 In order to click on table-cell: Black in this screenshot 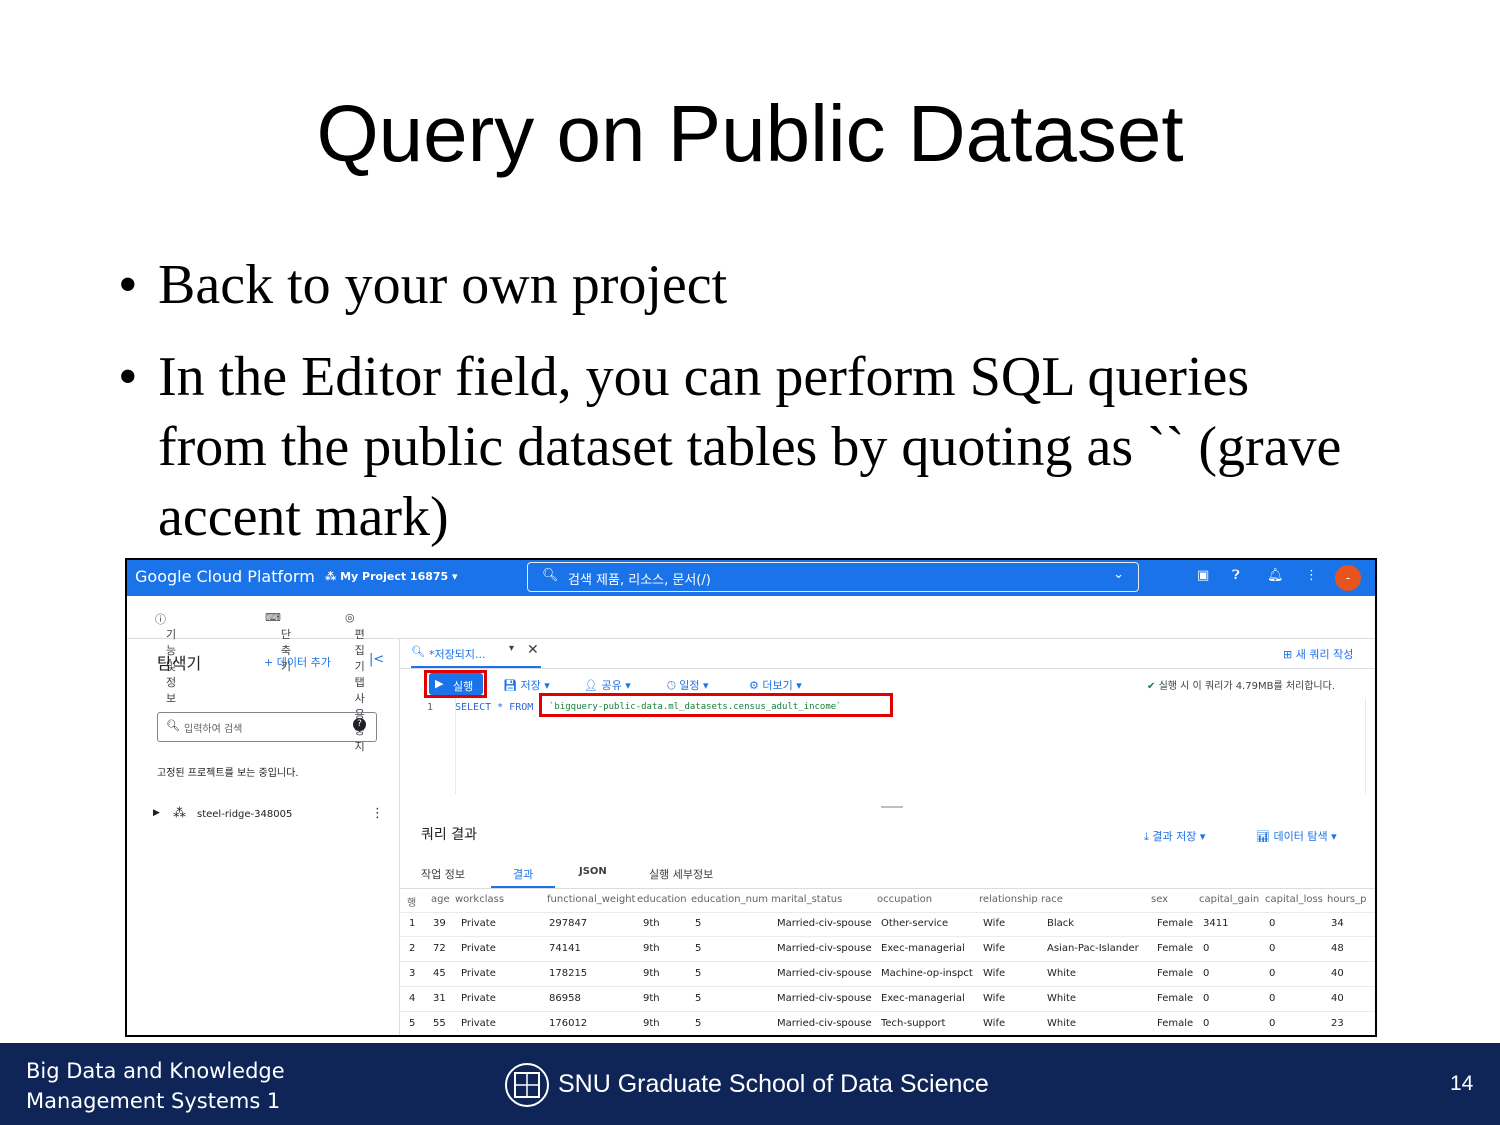, I will do `click(1061, 923)`.